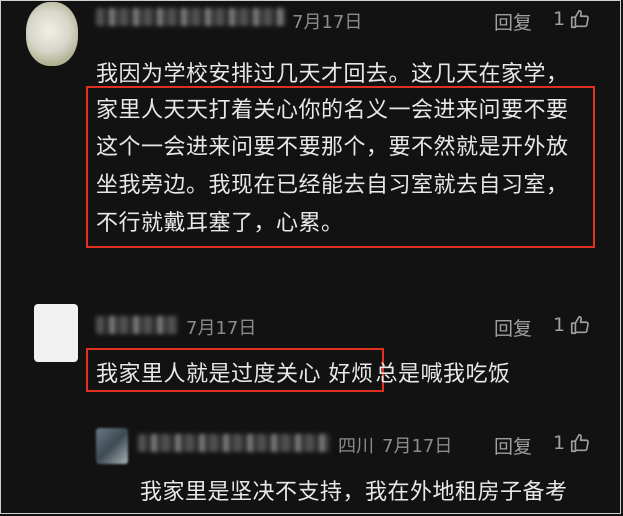 The width and height of the screenshot is (623, 516). I want to click on comment-text-rest: 总是喊我吃饭, so click(443, 374).